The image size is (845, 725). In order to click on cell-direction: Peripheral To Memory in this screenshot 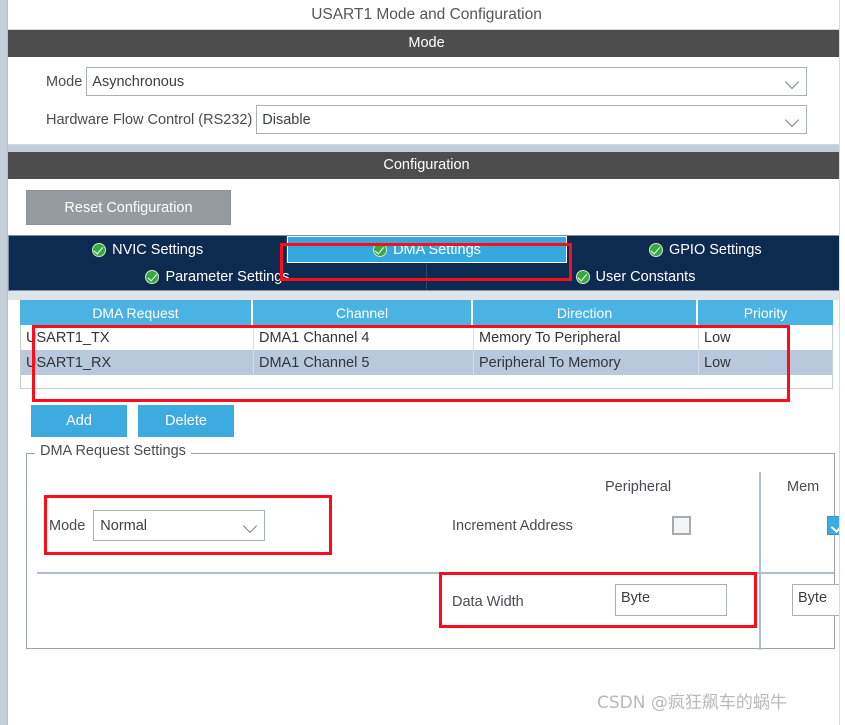, I will do `click(586, 362)`.